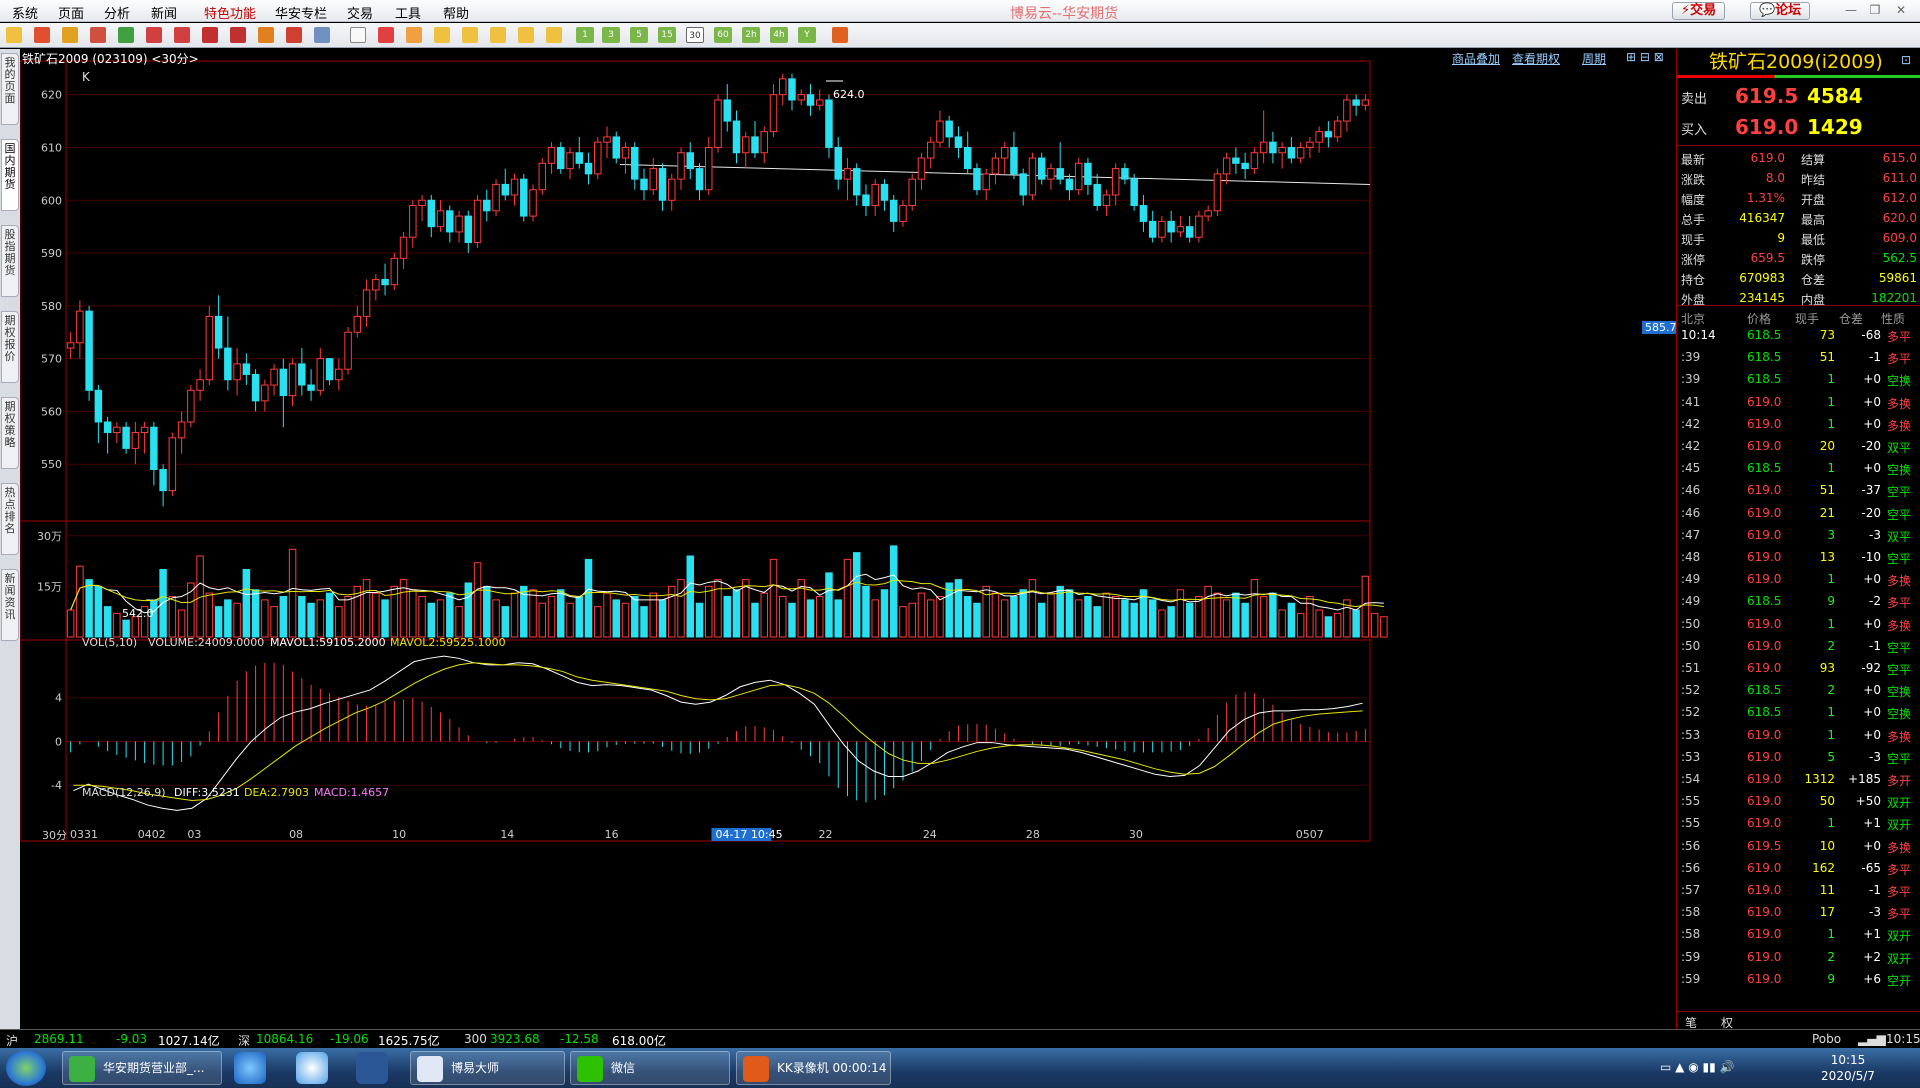 The width and height of the screenshot is (1920, 1088). I want to click on refresh-icon, so click(126, 35).